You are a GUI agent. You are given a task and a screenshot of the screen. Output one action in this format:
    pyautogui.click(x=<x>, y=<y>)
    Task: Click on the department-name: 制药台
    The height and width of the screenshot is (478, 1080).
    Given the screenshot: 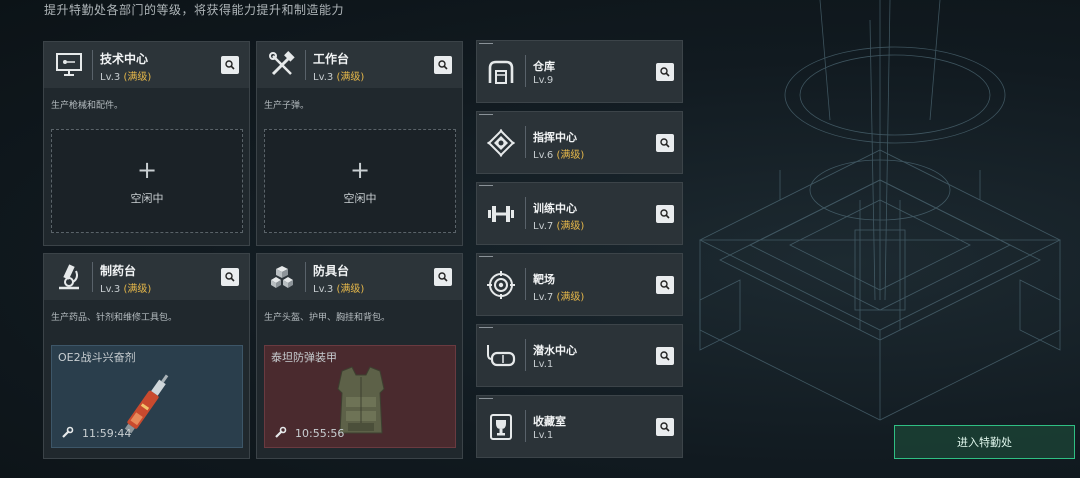 What is the action you would take?
    pyautogui.click(x=118, y=271)
    